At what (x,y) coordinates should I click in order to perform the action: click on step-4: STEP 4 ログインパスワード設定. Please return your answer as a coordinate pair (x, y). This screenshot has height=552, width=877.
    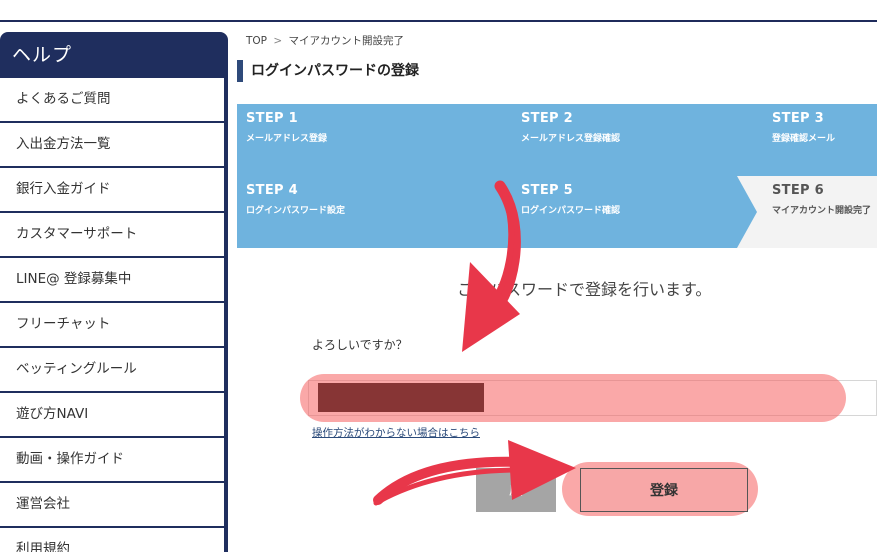
    Looking at the image, I should click on (295, 199).